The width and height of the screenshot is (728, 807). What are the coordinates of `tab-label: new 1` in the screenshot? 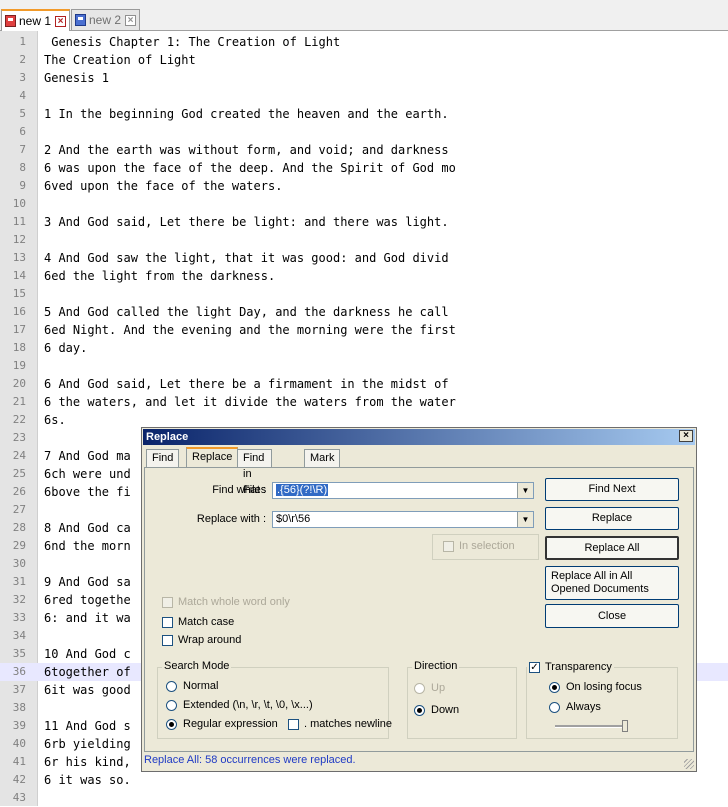 It's located at (35, 21).